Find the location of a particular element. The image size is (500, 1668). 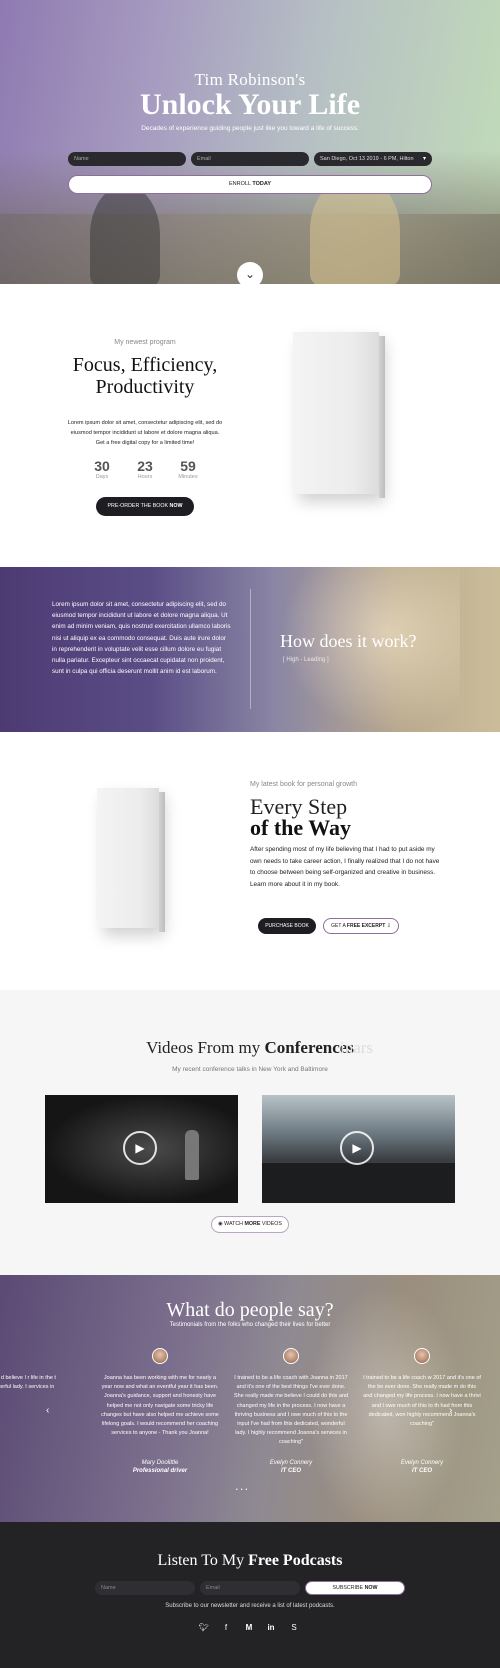

podcast-title: Listen To My Free Podcasts is located at coordinates (250, 1561).